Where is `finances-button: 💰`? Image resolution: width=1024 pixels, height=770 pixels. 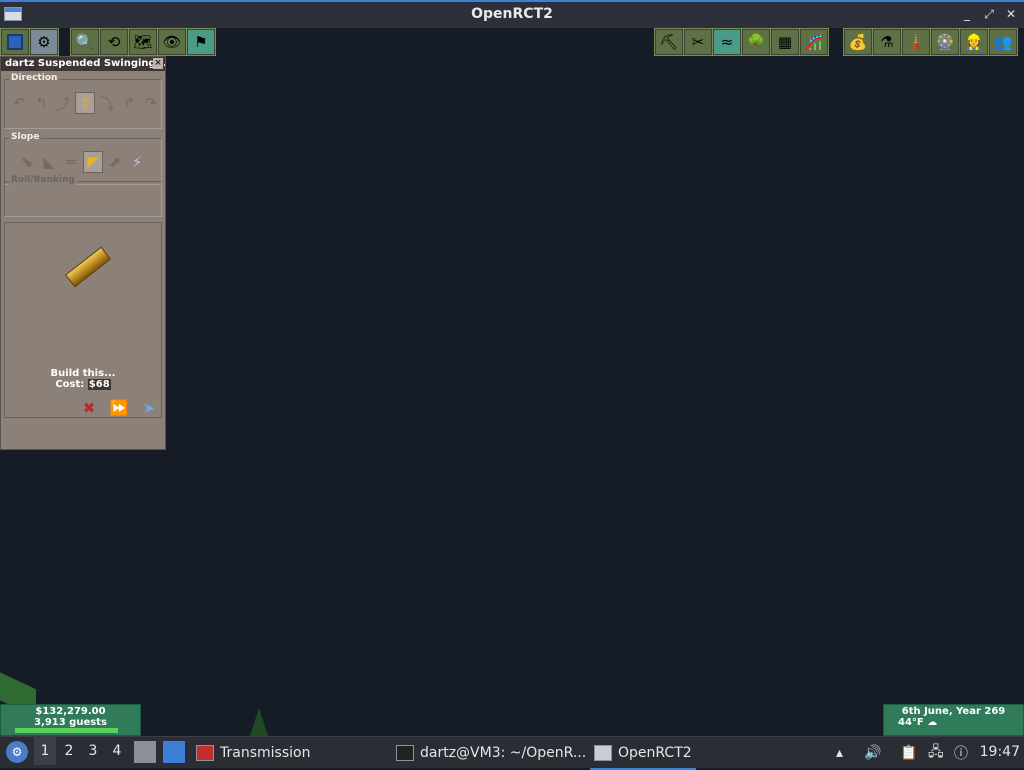 finances-button: 💰 is located at coordinates (858, 42).